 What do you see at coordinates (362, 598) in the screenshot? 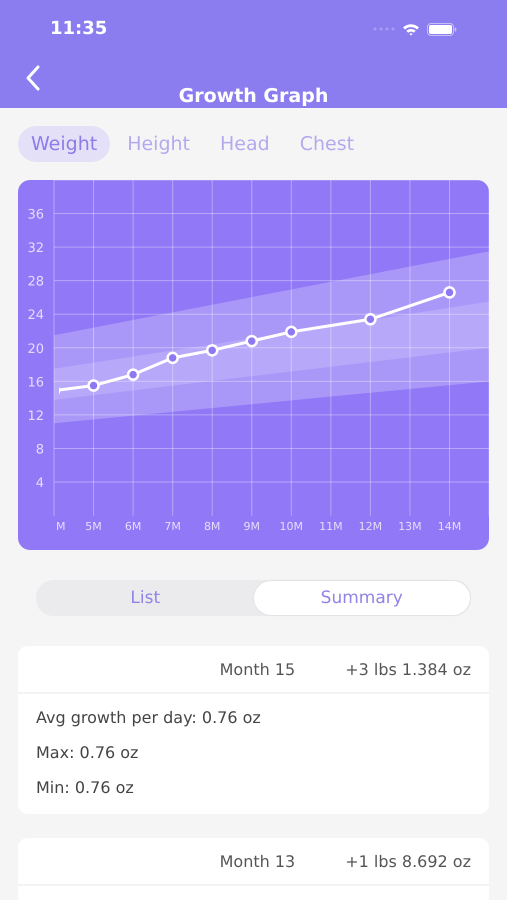
I see `view-toggle-option: Summary` at bounding box center [362, 598].